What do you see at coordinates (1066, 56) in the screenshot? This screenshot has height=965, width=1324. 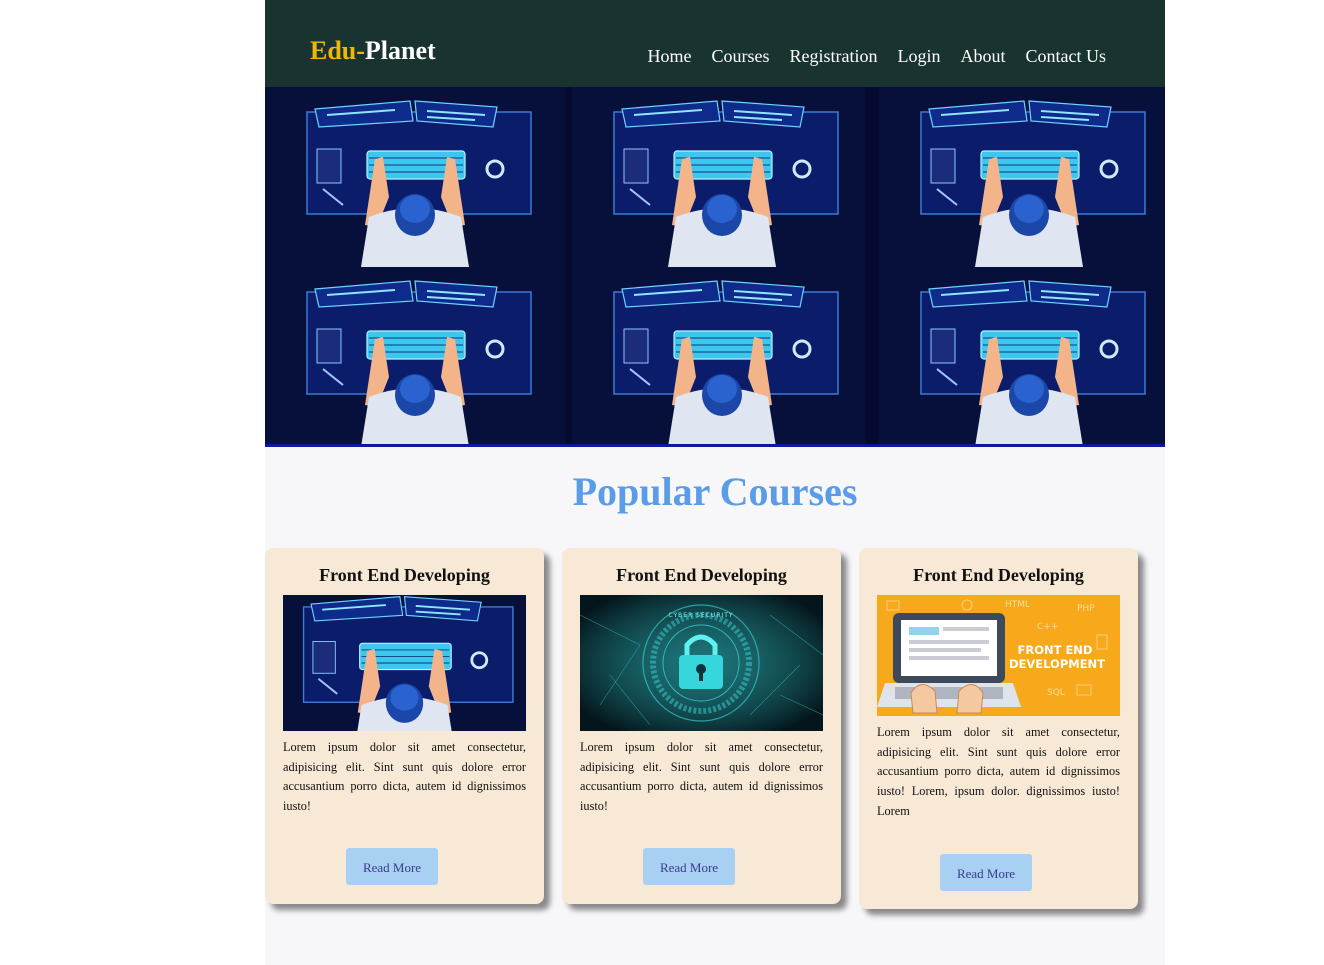 I see `nav-contact-us: Contact Us` at bounding box center [1066, 56].